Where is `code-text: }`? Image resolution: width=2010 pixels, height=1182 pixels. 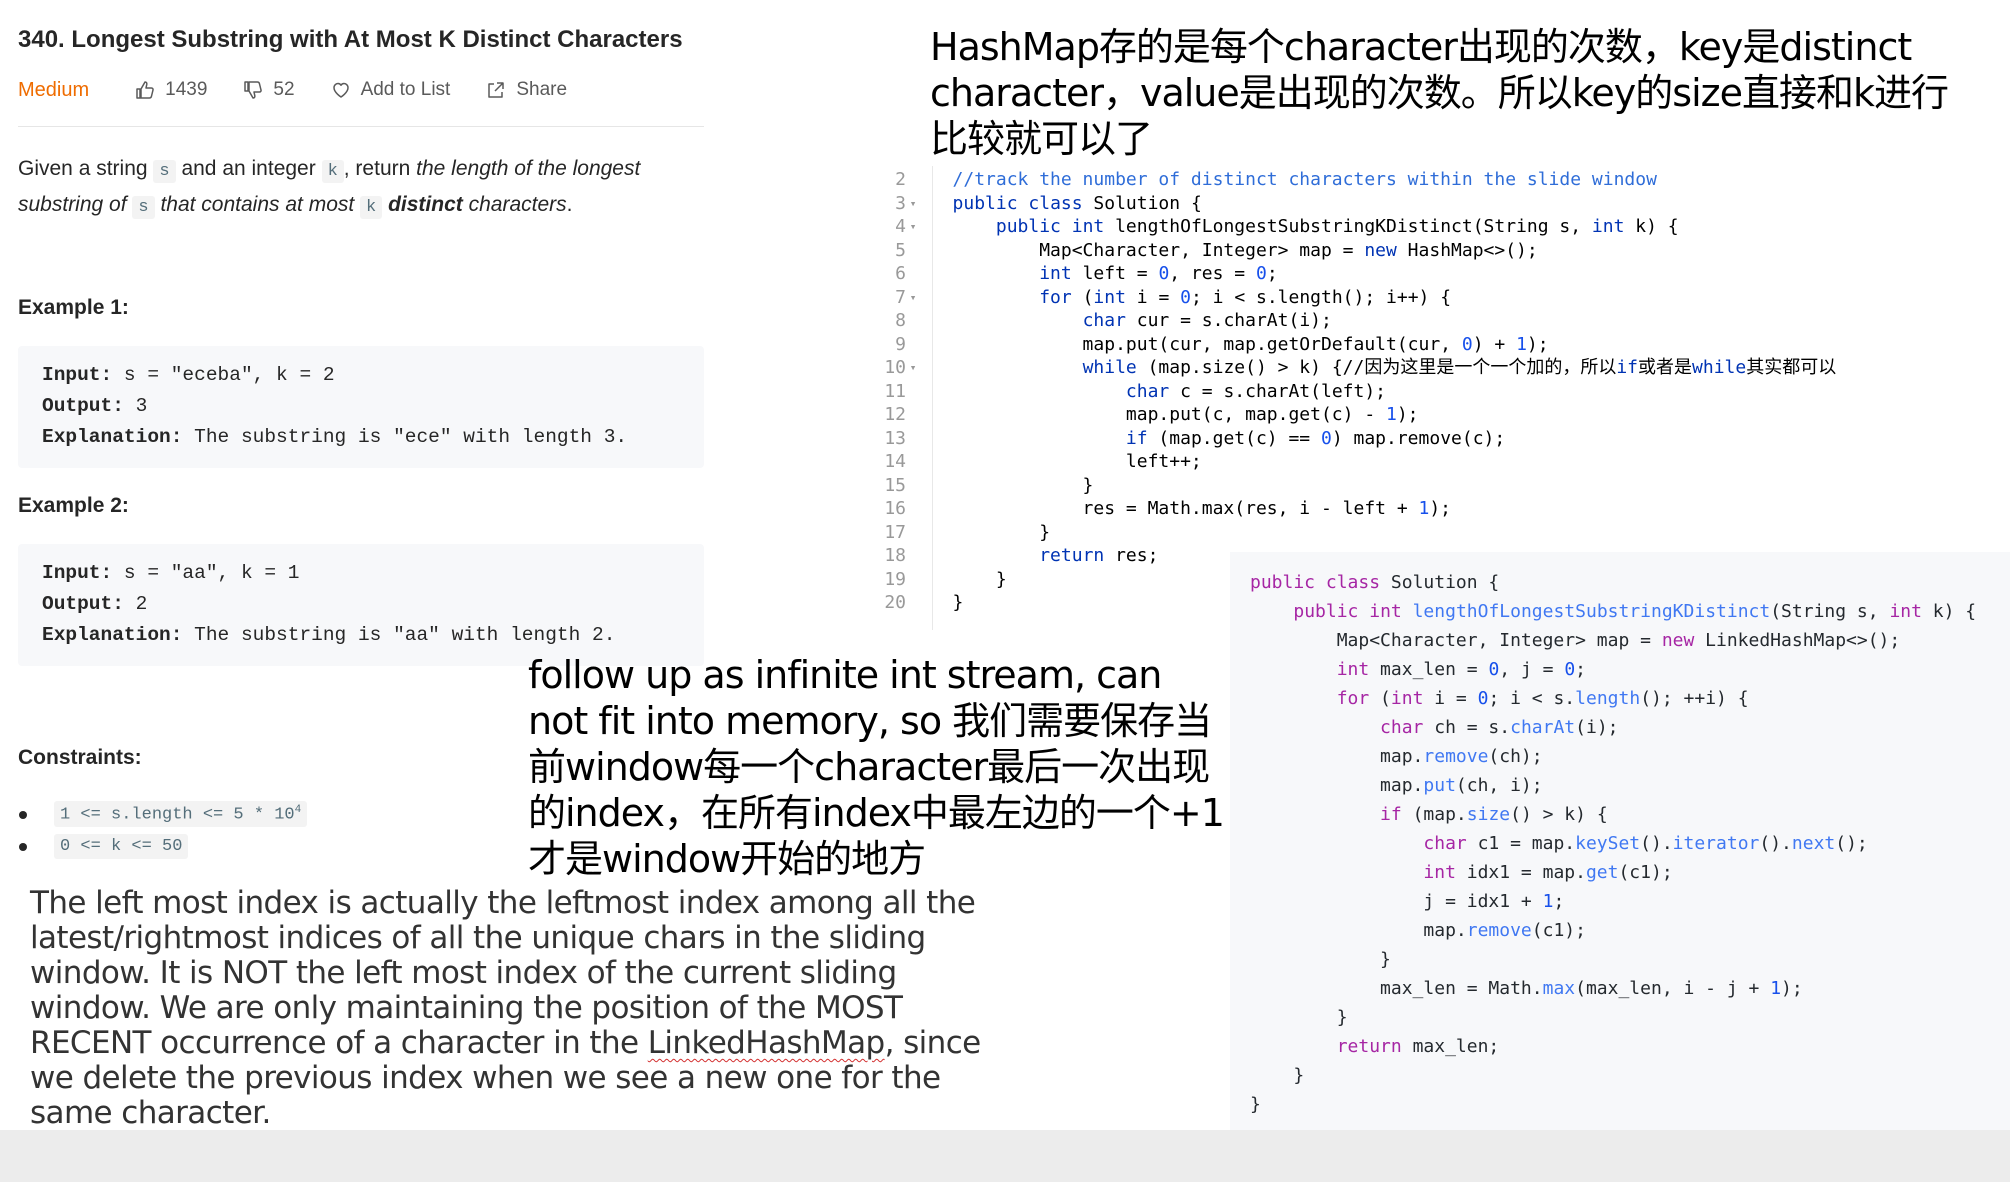 code-text: } is located at coordinates (963, 579).